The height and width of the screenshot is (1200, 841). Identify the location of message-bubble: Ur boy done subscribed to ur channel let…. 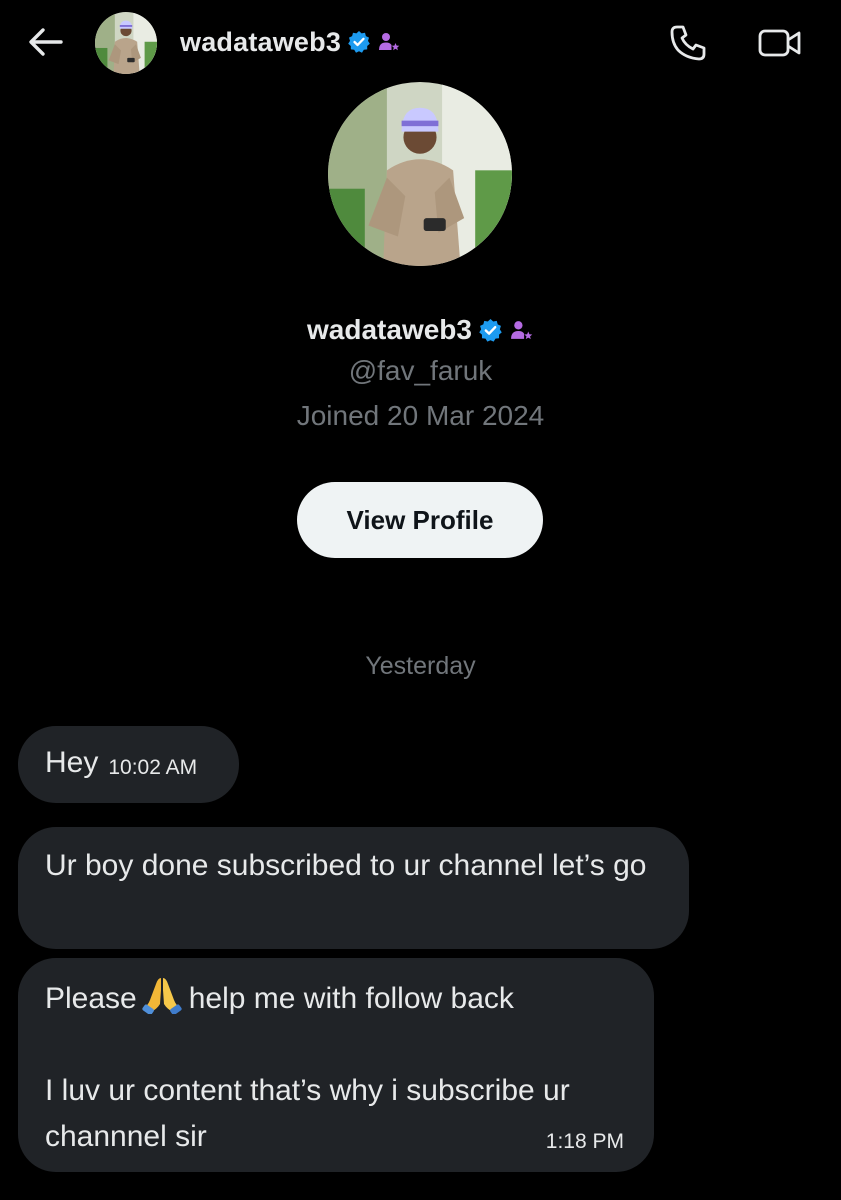
(353, 888).